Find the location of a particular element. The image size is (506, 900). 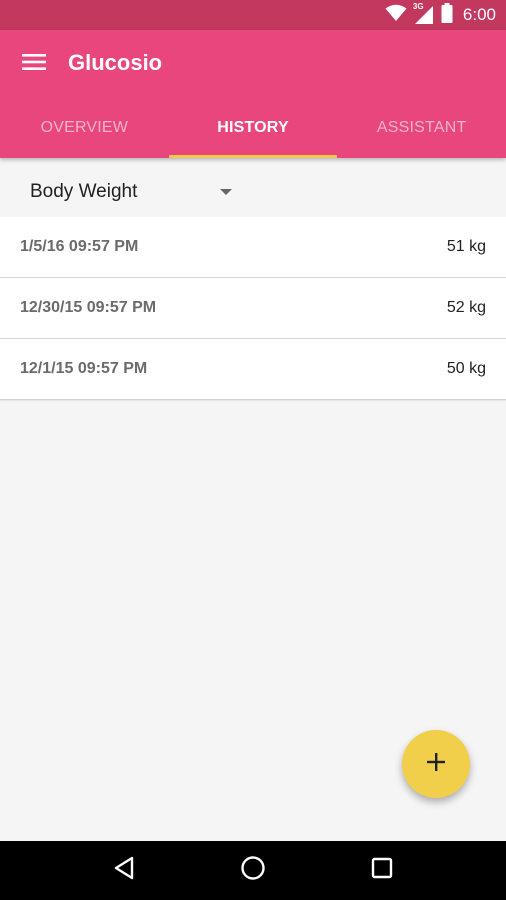

history-value: 51 kg is located at coordinates (466, 246).